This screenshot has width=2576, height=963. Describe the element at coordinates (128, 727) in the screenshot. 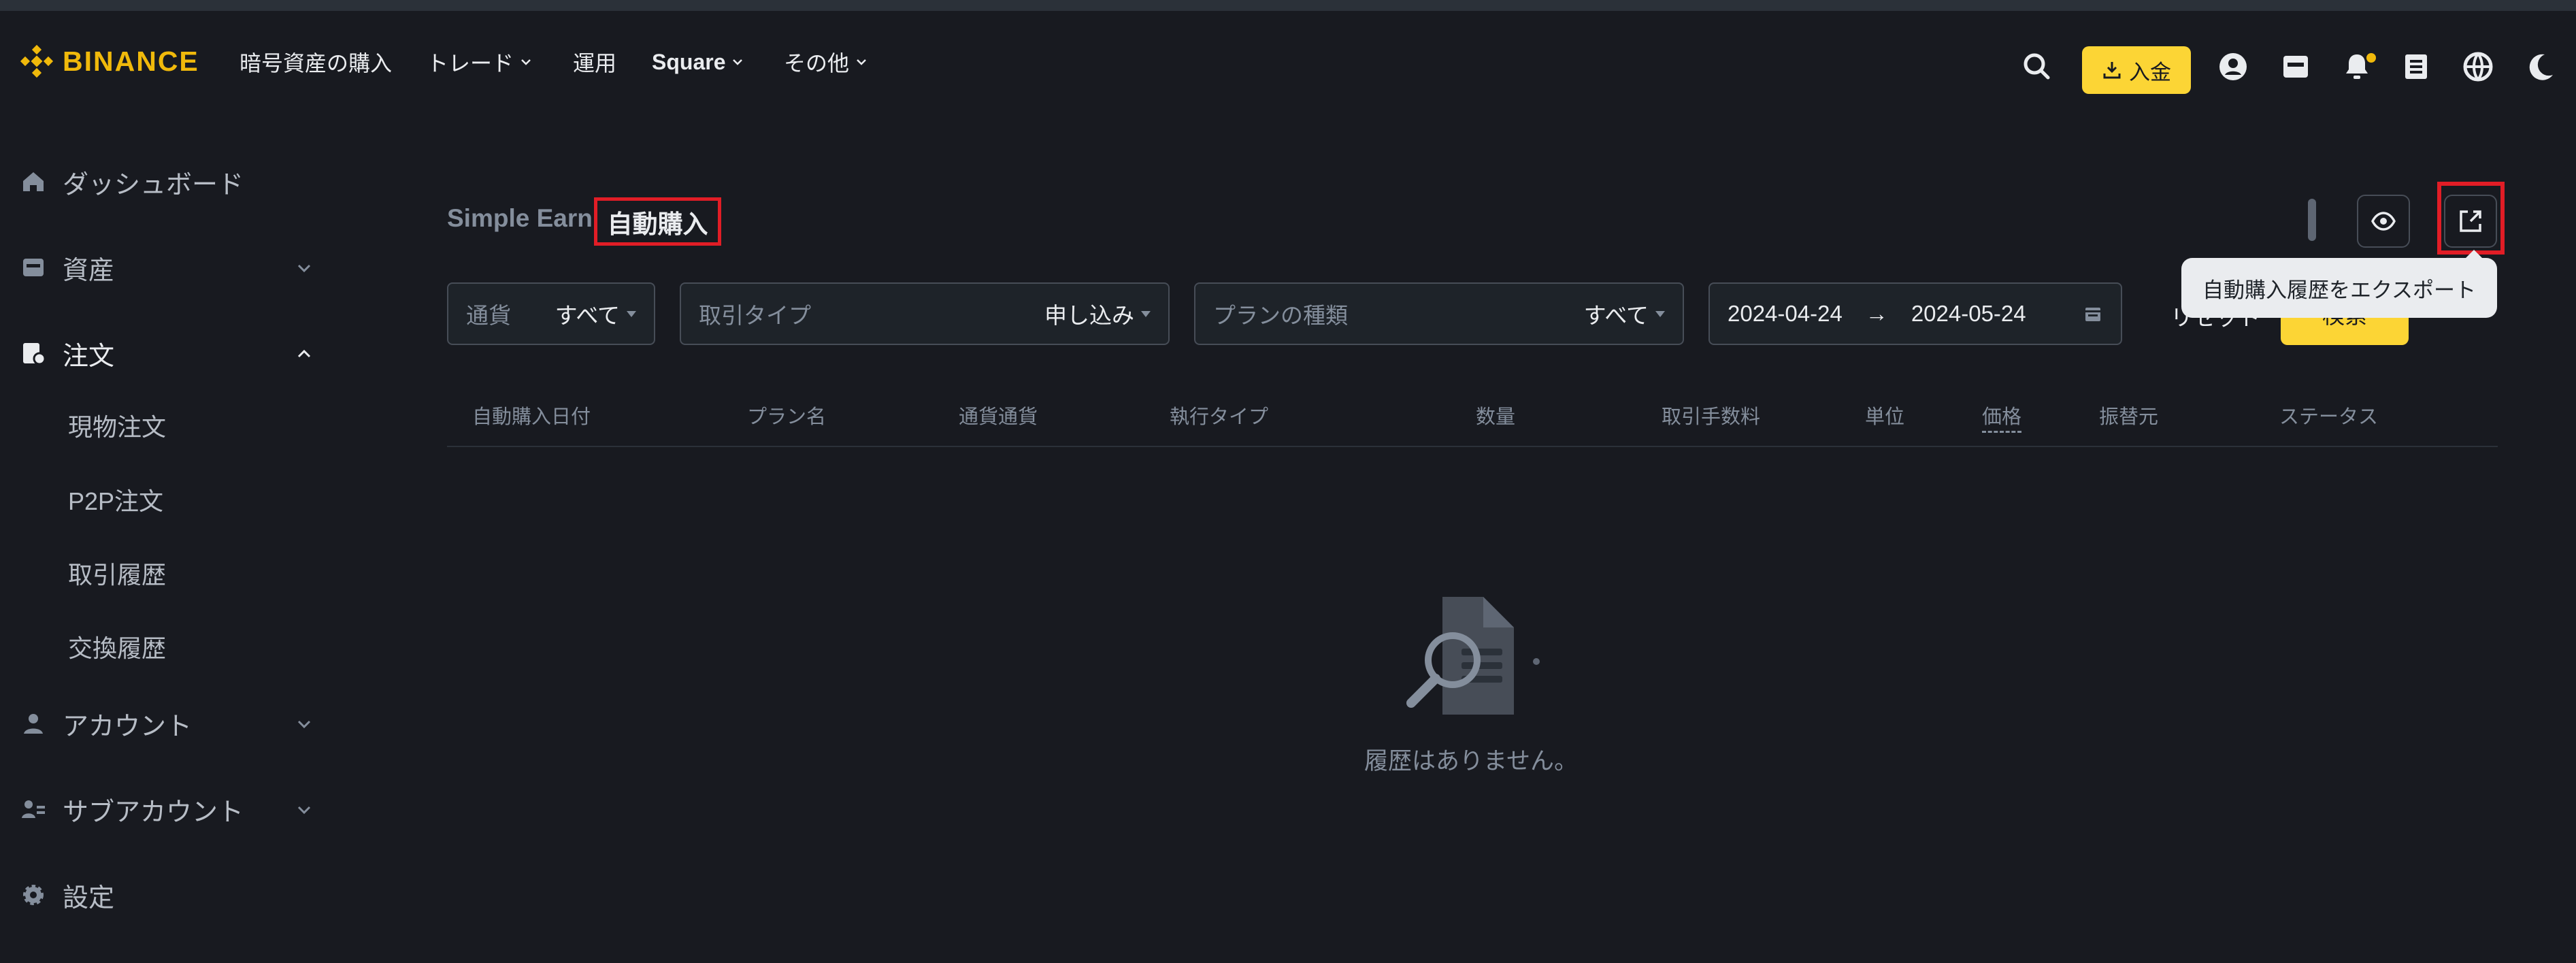

I see `sidebar-item-label: アカウント` at that location.